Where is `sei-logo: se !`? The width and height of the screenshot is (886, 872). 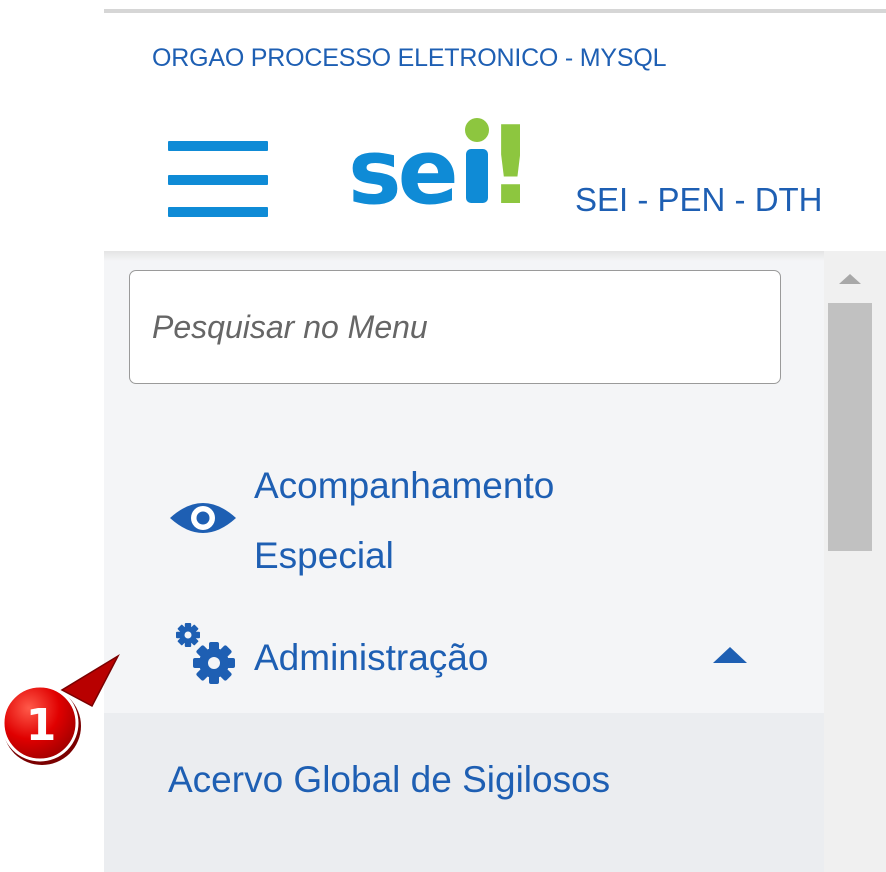 sei-logo: se ! is located at coordinates (434, 160).